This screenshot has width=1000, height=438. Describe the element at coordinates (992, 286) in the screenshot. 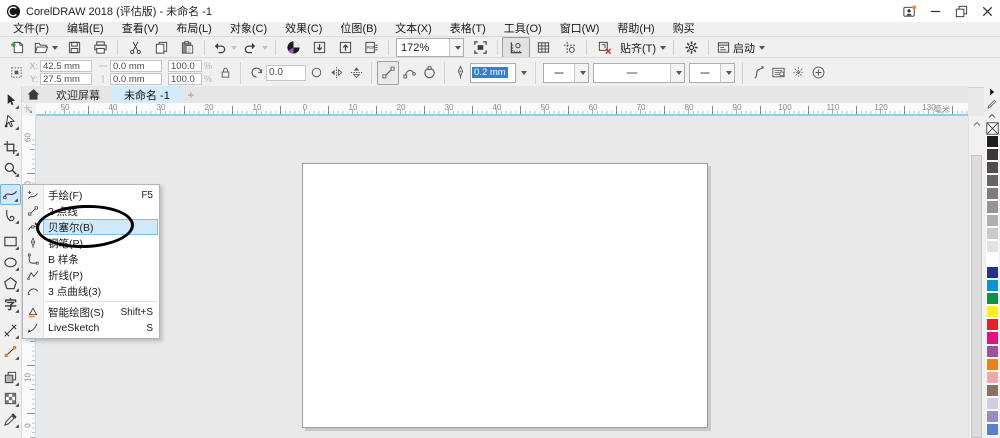

I see `swatch-cyan` at that location.